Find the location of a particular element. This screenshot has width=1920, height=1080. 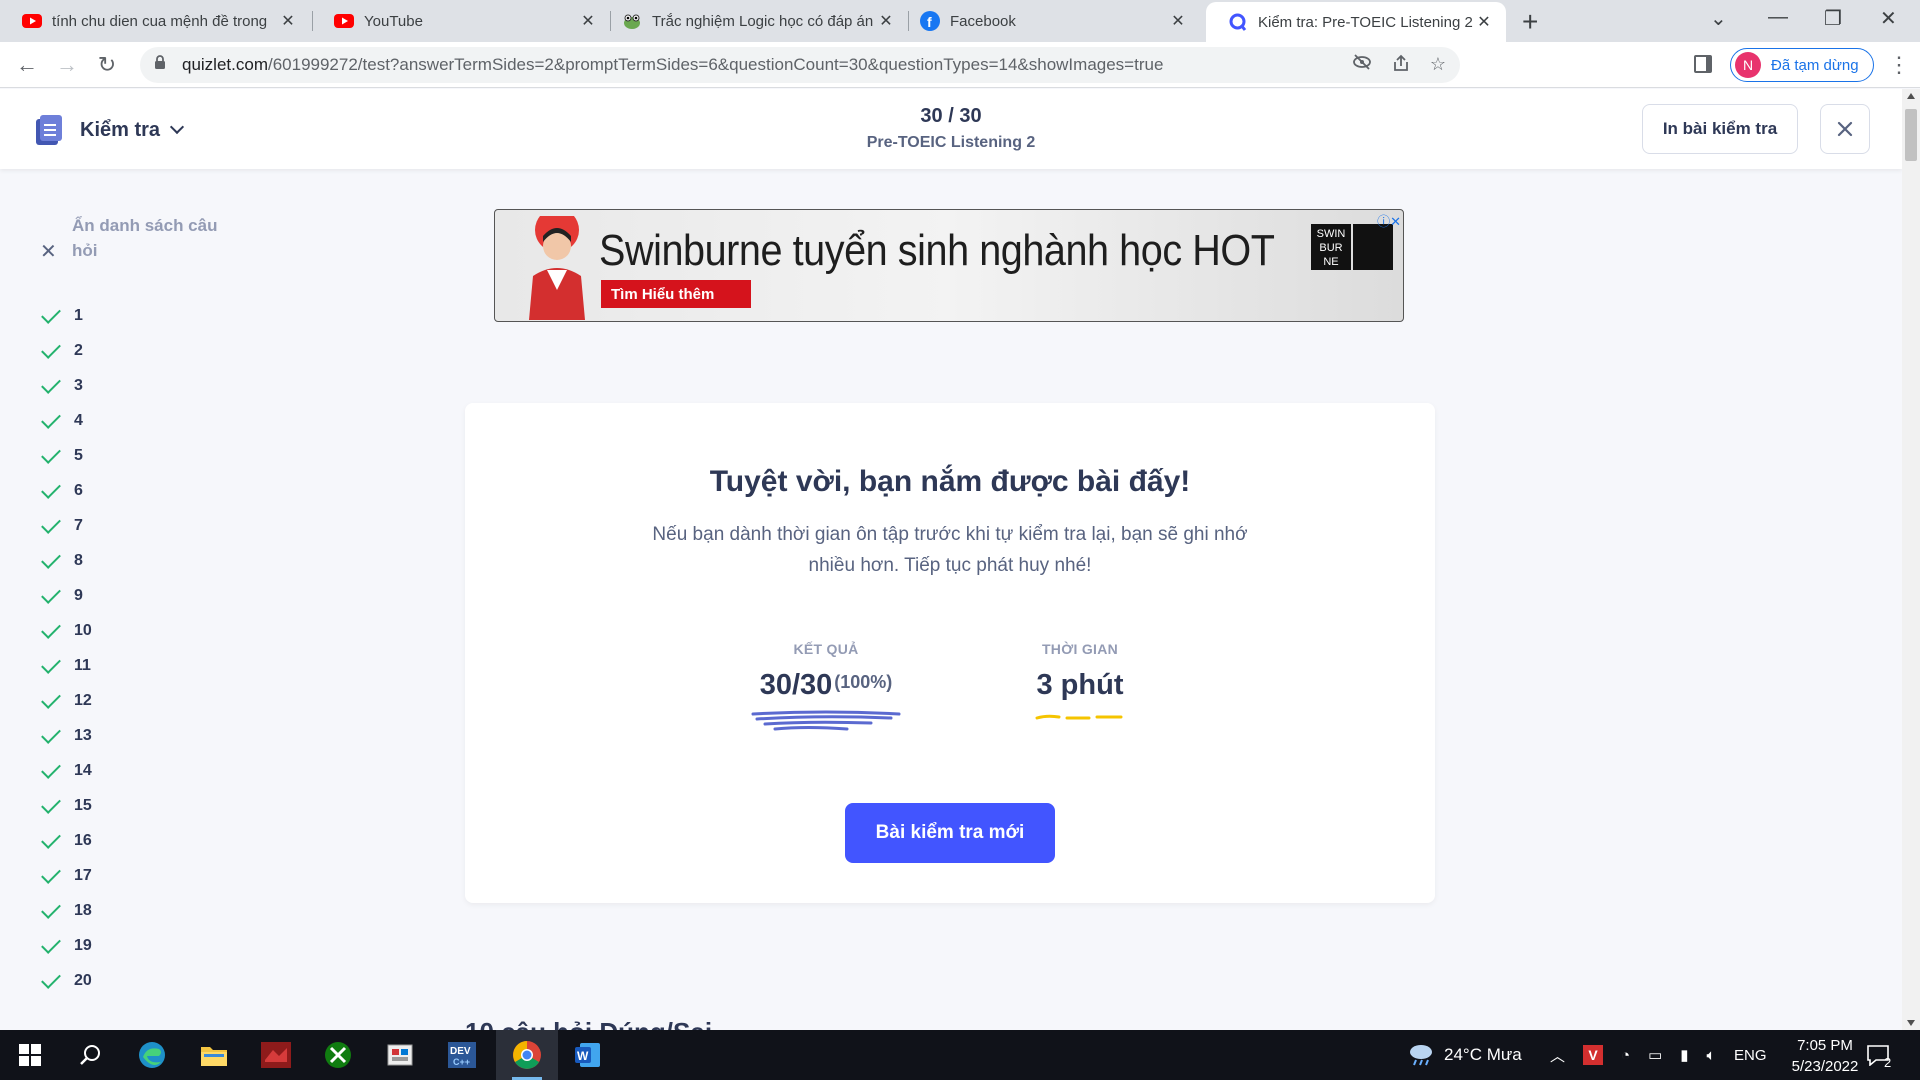

xbox-icon is located at coordinates (338, 1055).